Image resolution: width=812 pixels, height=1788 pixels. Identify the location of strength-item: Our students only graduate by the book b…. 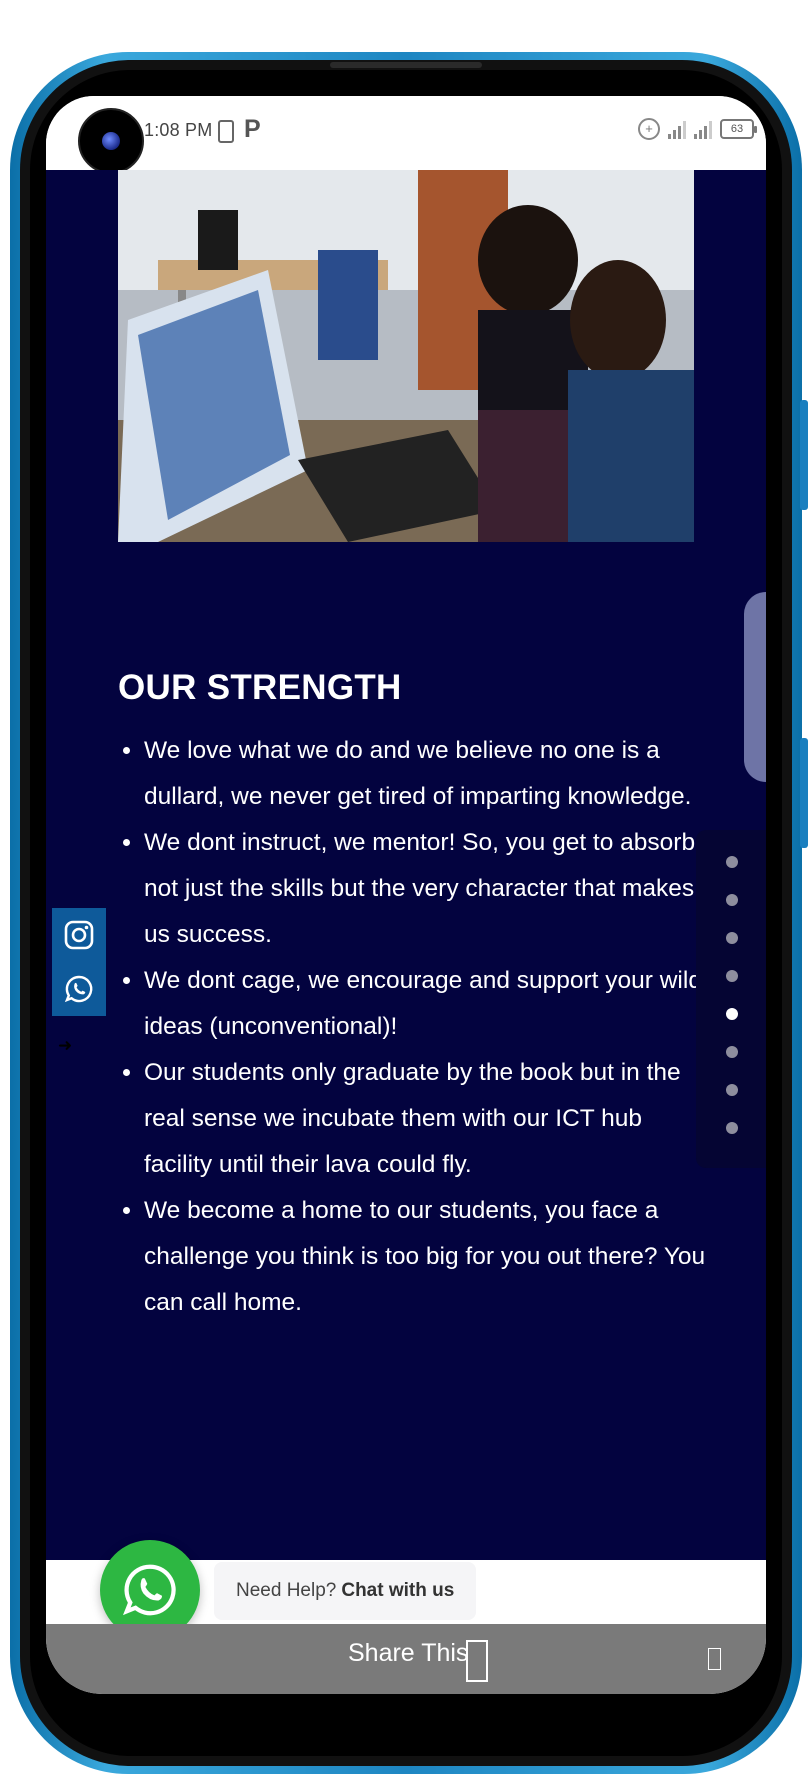
(429, 1119).